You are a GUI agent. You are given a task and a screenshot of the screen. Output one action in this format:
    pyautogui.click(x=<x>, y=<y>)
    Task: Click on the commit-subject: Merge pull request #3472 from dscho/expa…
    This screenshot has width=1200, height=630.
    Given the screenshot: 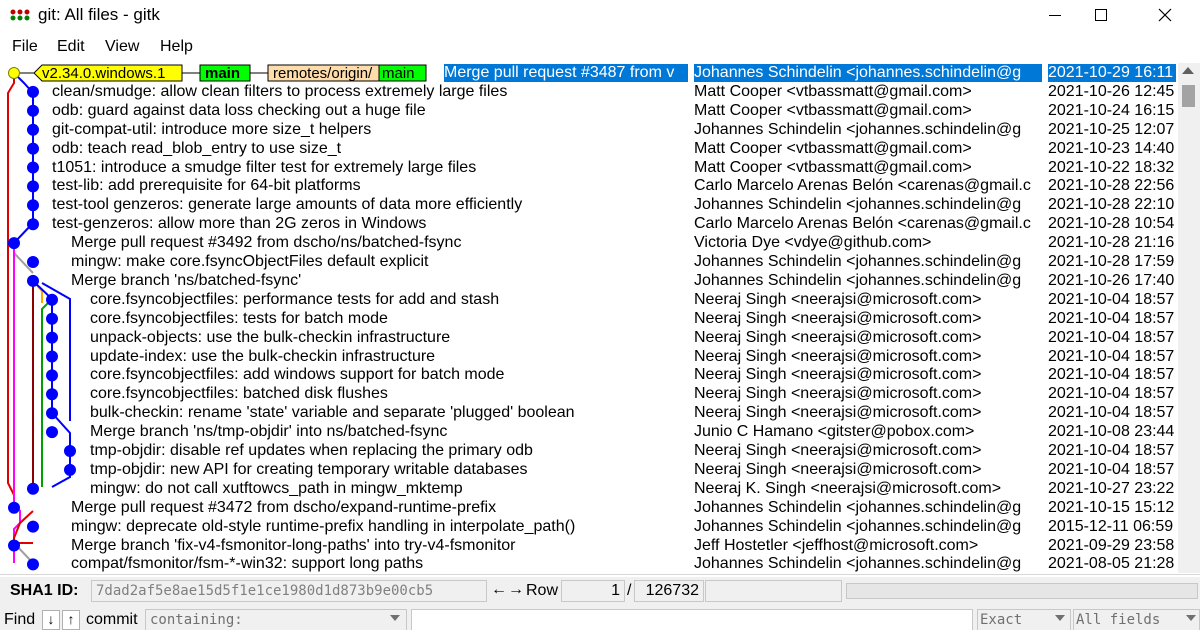 What is the action you would take?
    pyautogui.click(x=283, y=508)
    